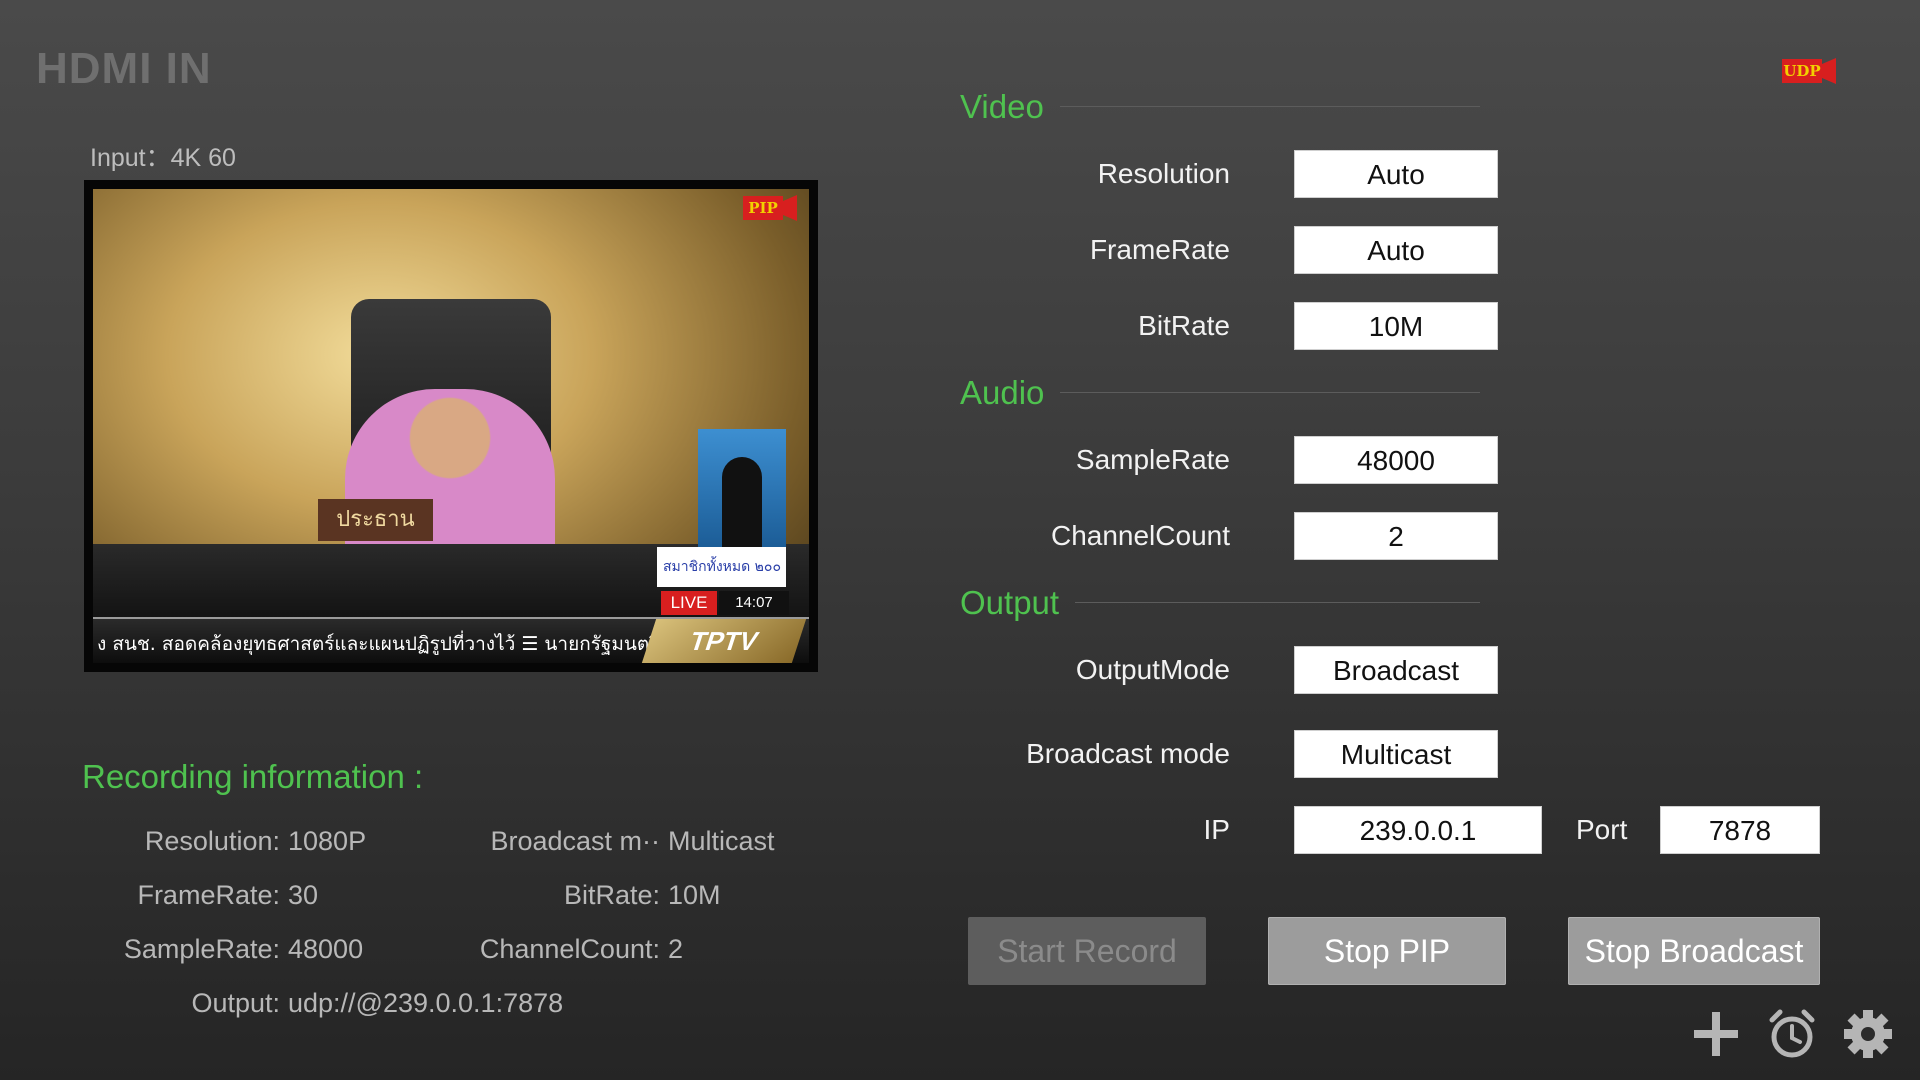 Image resolution: width=1920 pixels, height=1080 pixels. Describe the element at coordinates (742, 502) in the screenshot. I see `sign-language-presenter` at that location.